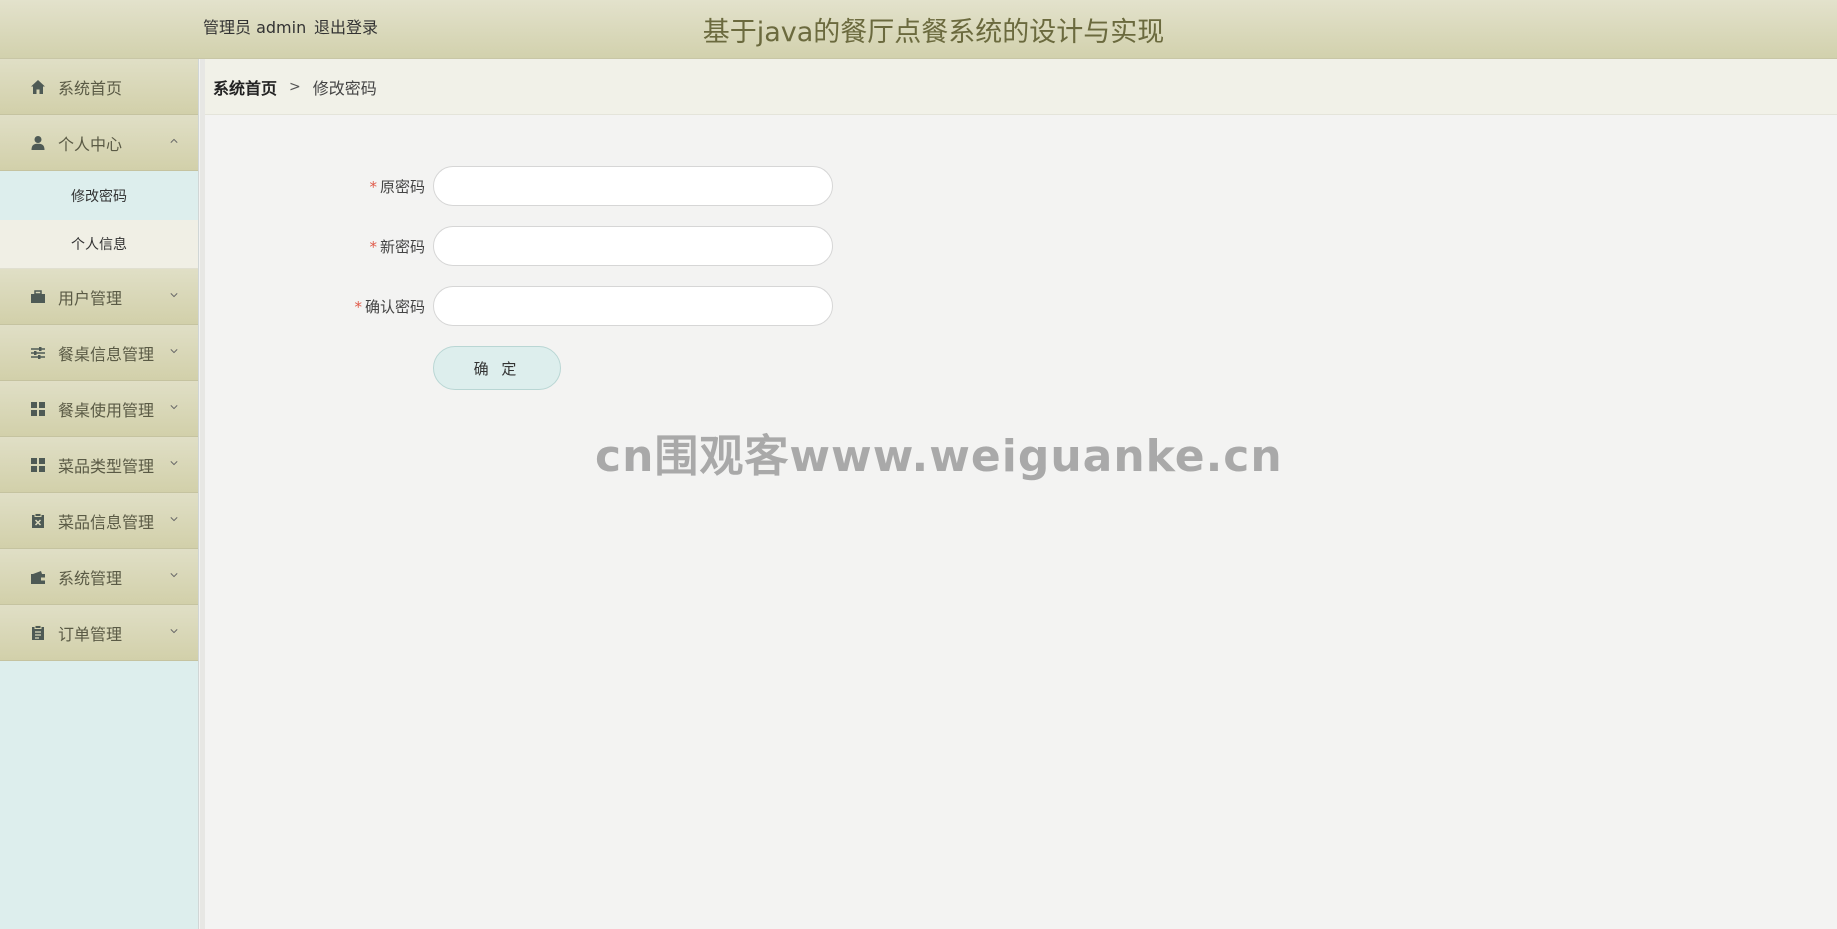 The height and width of the screenshot is (929, 1837). I want to click on top-header: 管理员 admin 退出登录 基于java的餐厅点餐系统的设计与实现, so click(918, 29).